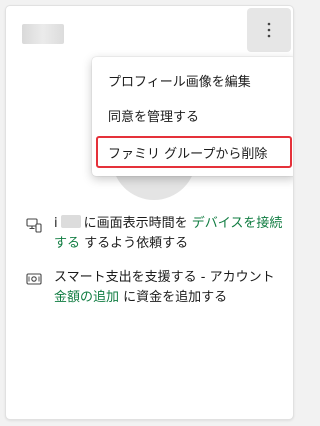  Describe the element at coordinates (43, 34) in the screenshot. I see `member-name-redacted` at that location.